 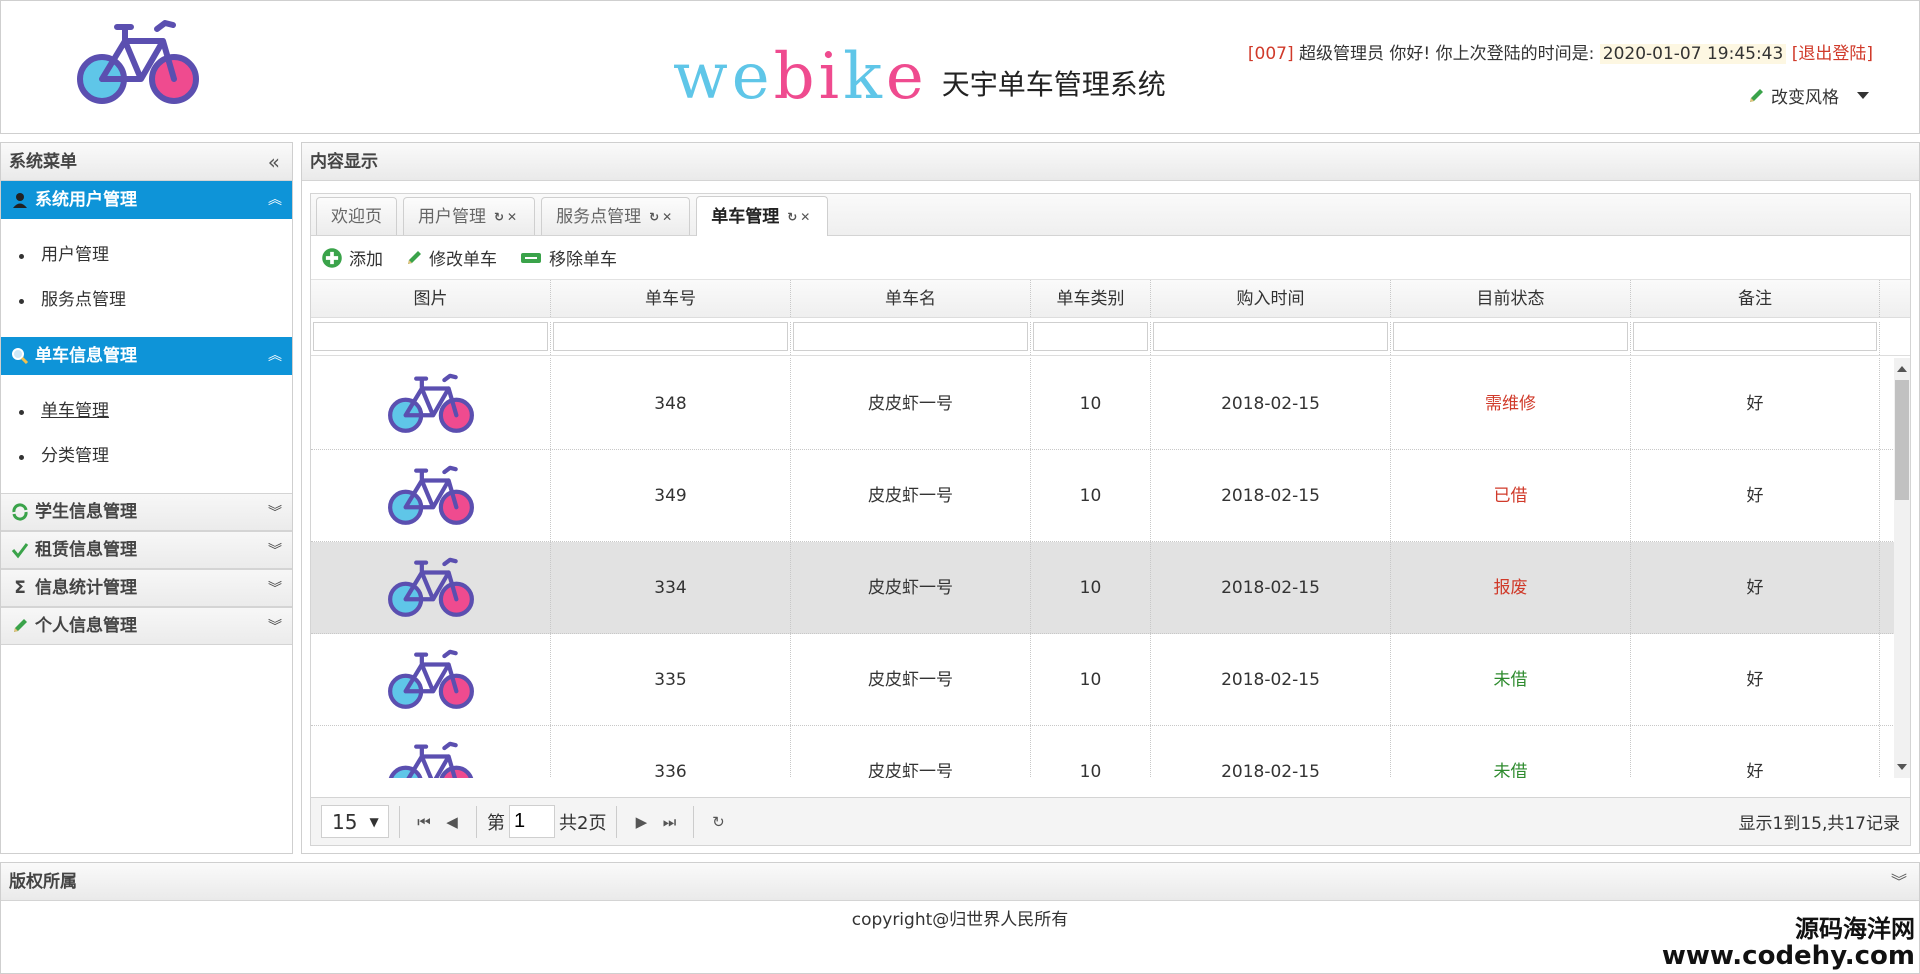 I want to click on menu-group-label: 系统用户管理, so click(x=86, y=200).